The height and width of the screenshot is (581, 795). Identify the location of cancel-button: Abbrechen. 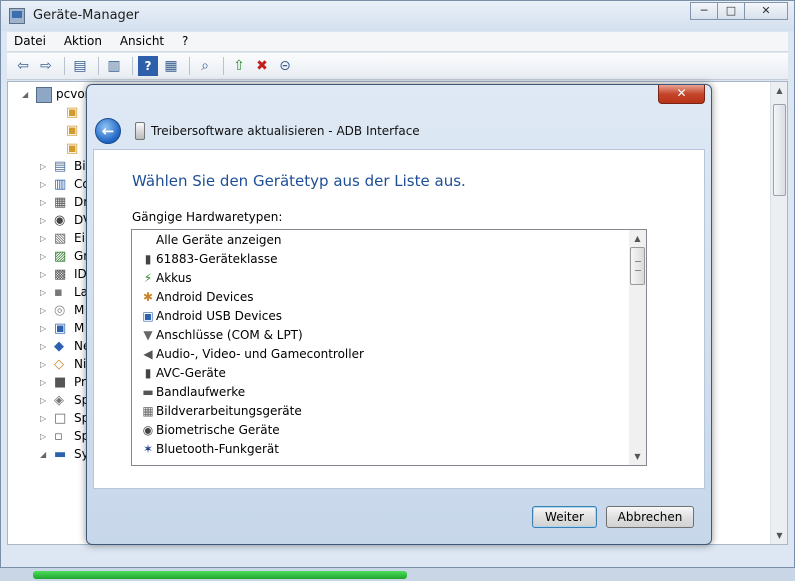
(650, 517).